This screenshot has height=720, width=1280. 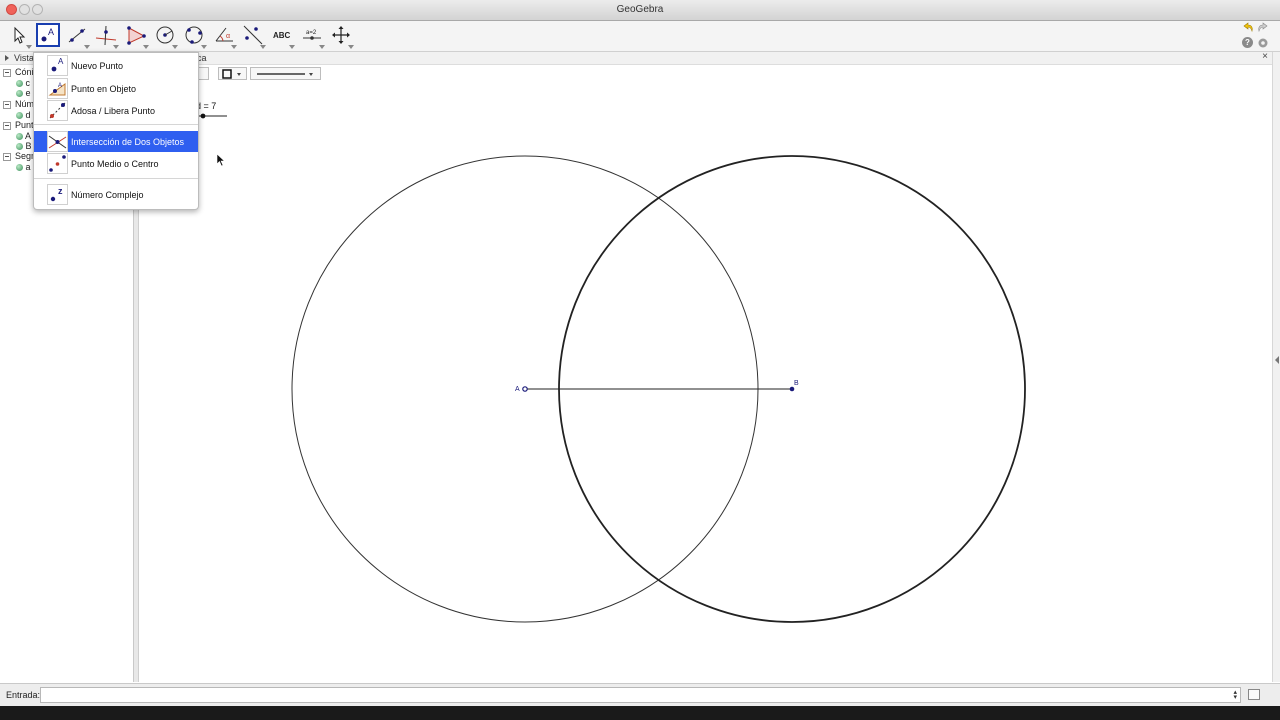 I want to click on input-bar: Entrada: ▴ ▾, so click(x=640, y=694).